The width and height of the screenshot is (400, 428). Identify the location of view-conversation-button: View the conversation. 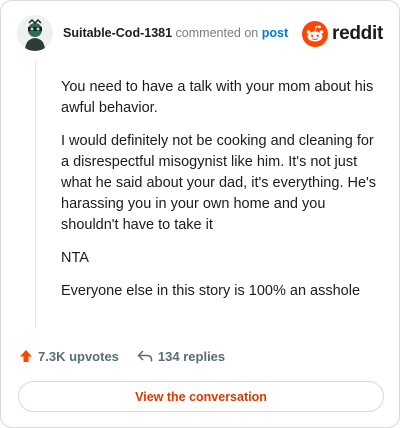
(201, 396).